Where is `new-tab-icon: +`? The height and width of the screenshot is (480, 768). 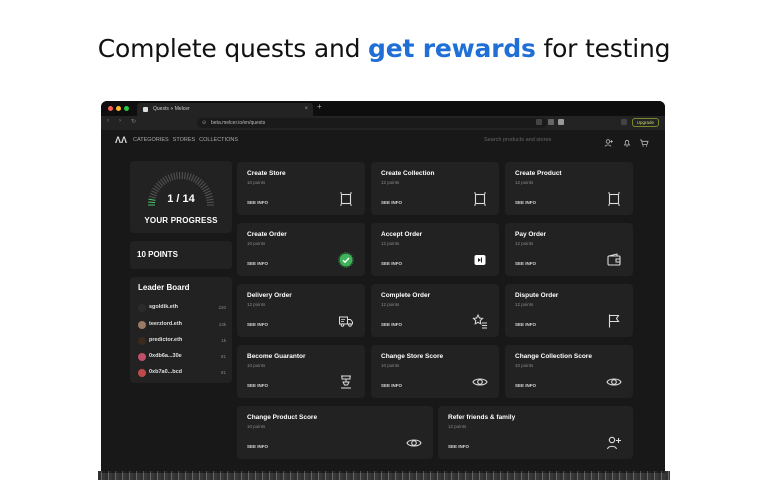 new-tab-icon: + is located at coordinates (319, 106).